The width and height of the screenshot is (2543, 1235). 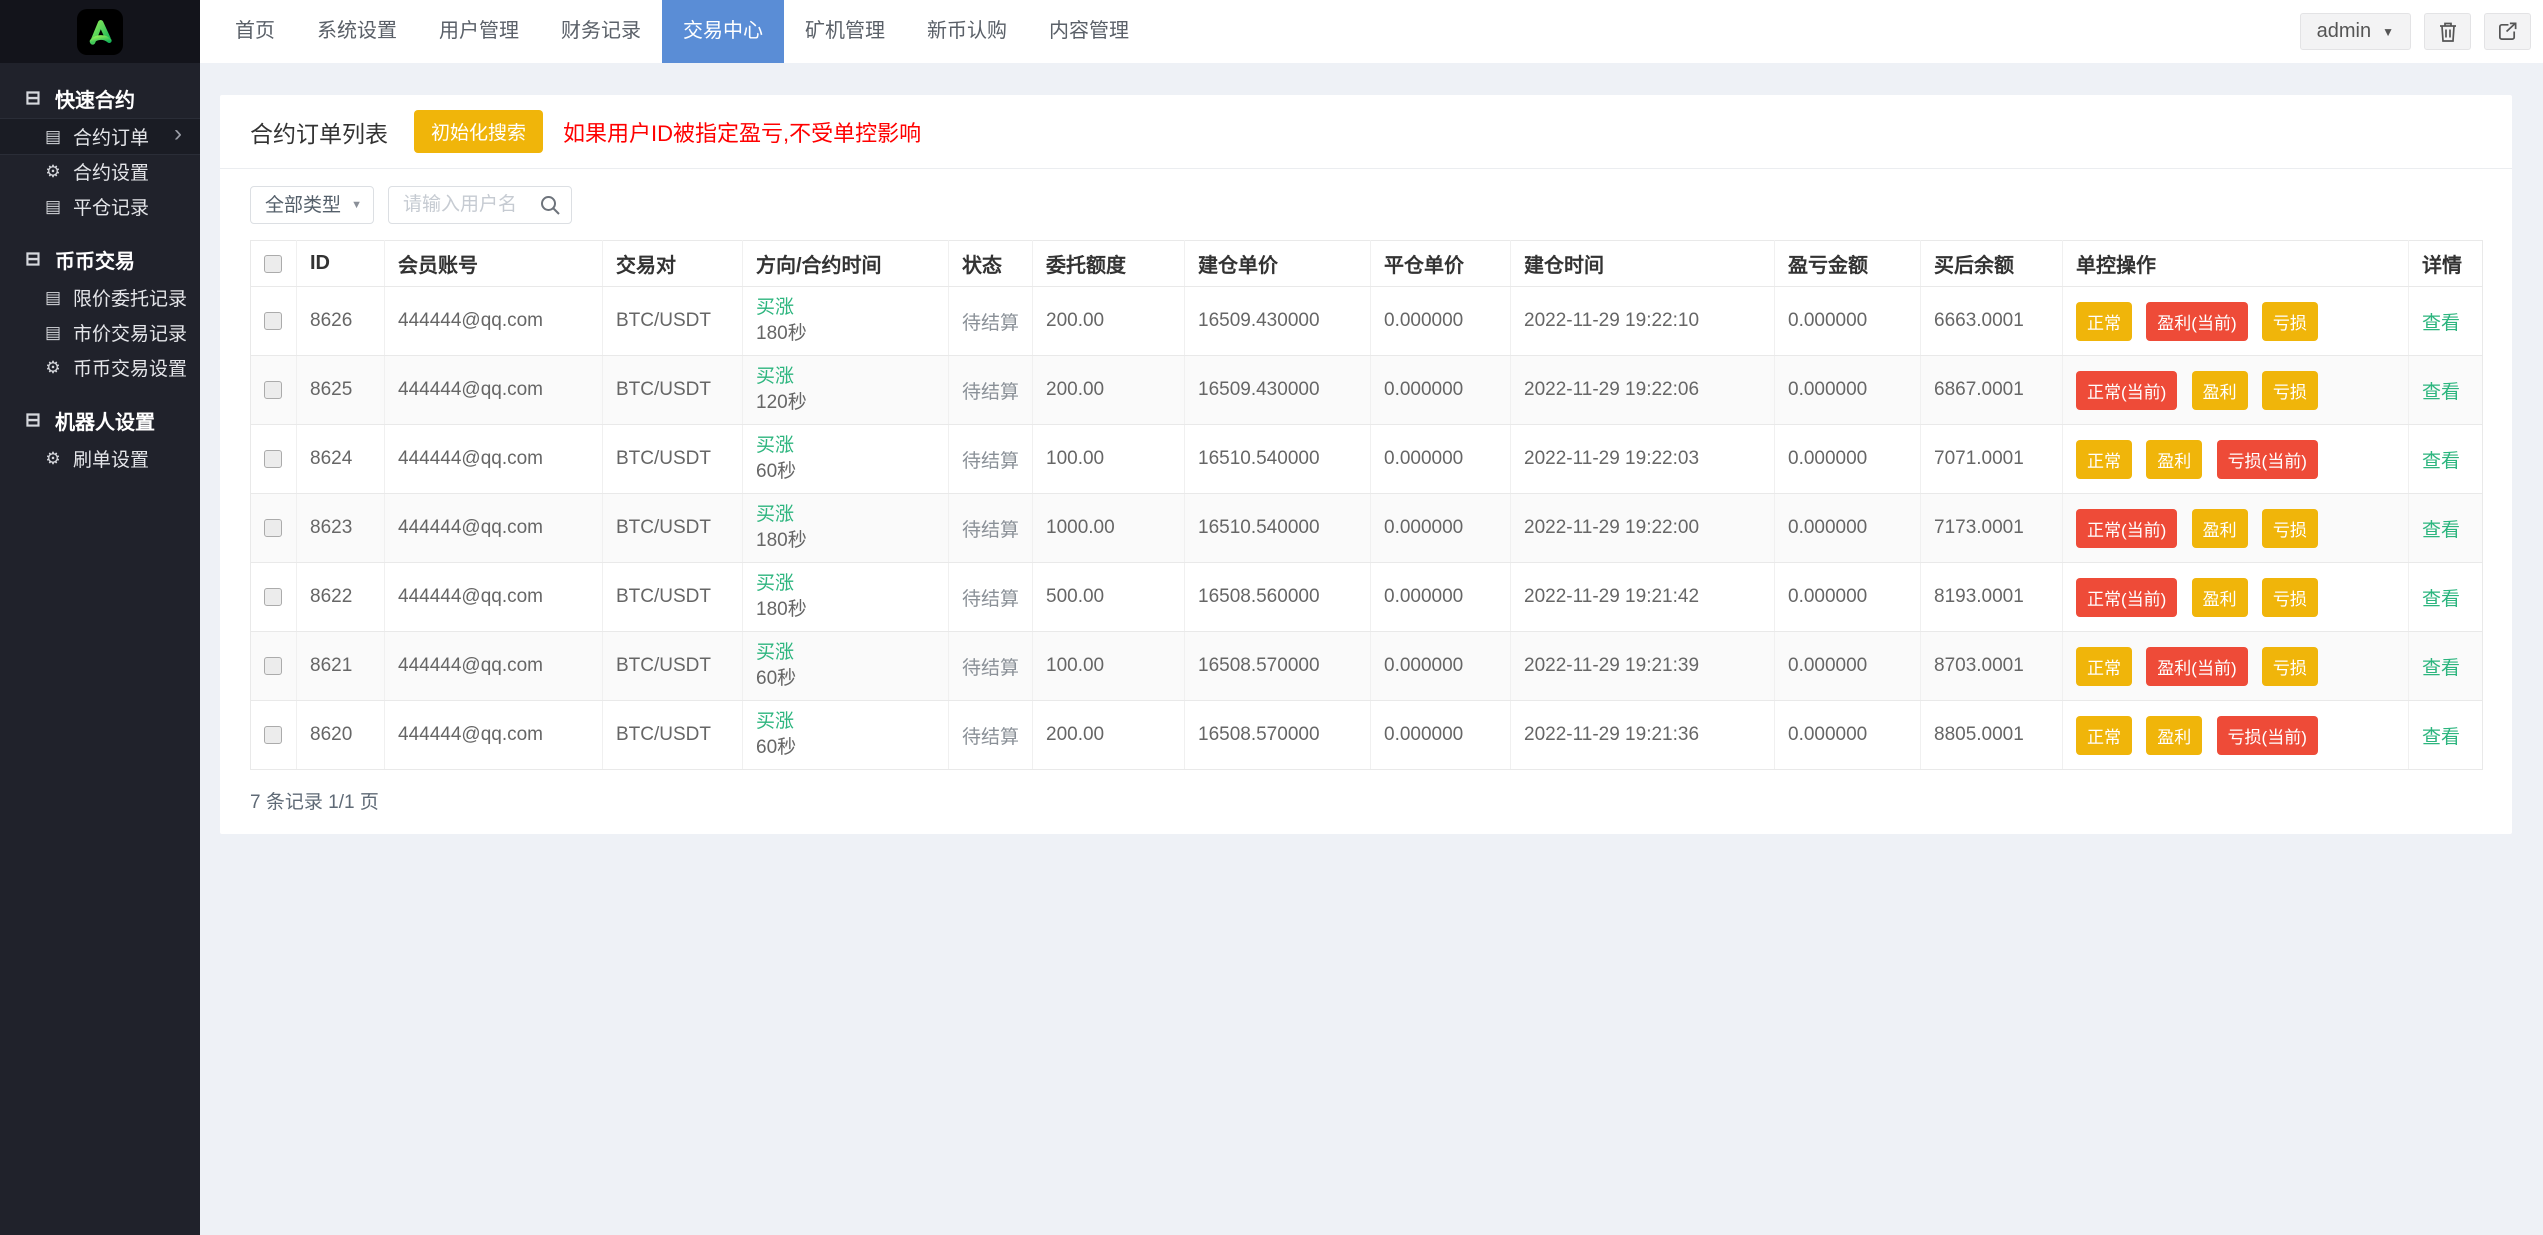 I want to click on sidebar-section-header: 快速合约, so click(x=100, y=98).